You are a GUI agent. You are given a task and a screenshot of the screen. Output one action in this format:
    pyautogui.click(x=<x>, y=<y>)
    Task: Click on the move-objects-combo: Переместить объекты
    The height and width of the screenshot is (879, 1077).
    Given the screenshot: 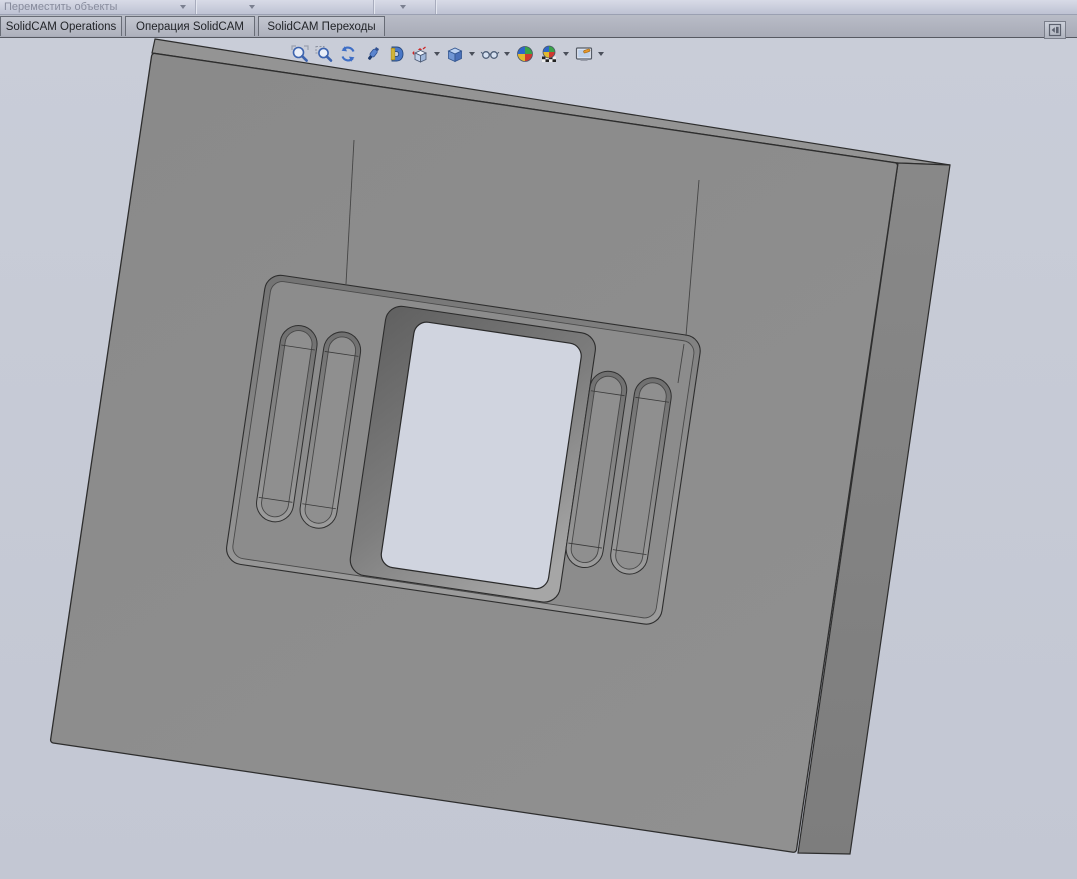 What is the action you would take?
    pyautogui.click(x=60, y=7)
    